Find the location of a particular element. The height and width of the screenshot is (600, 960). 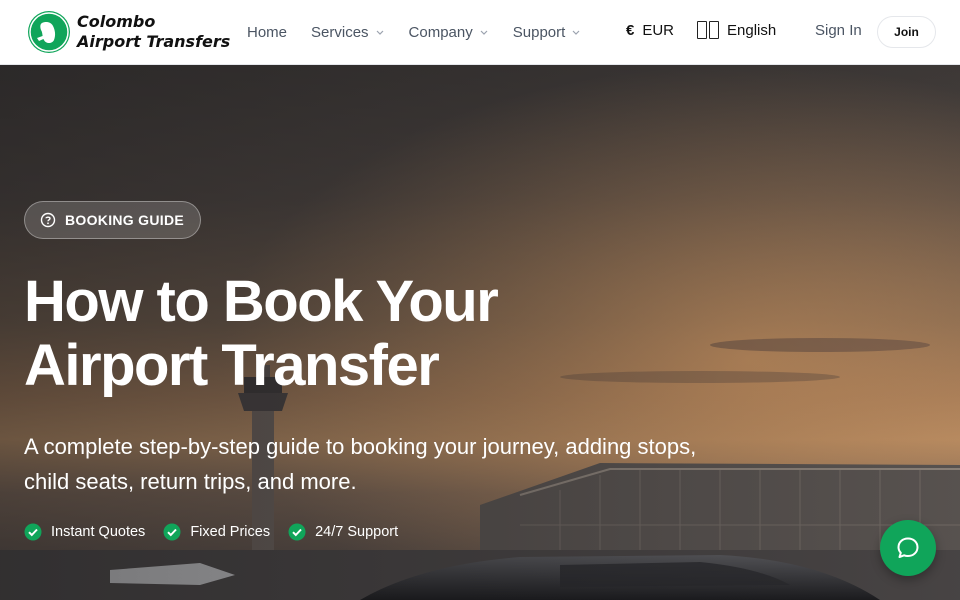

language-selector: English is located at coordinates (736, 30).